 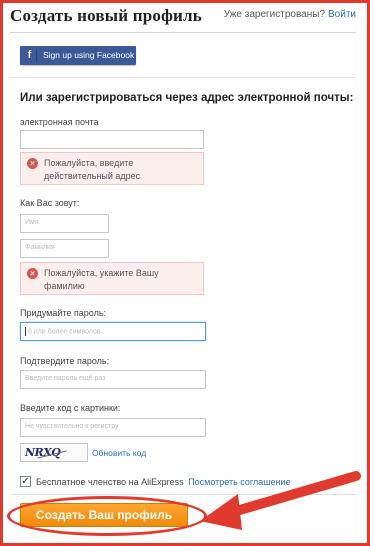 I want to click on captcha-input: Не чувствительно к регистру, so click(x=113, y=427).